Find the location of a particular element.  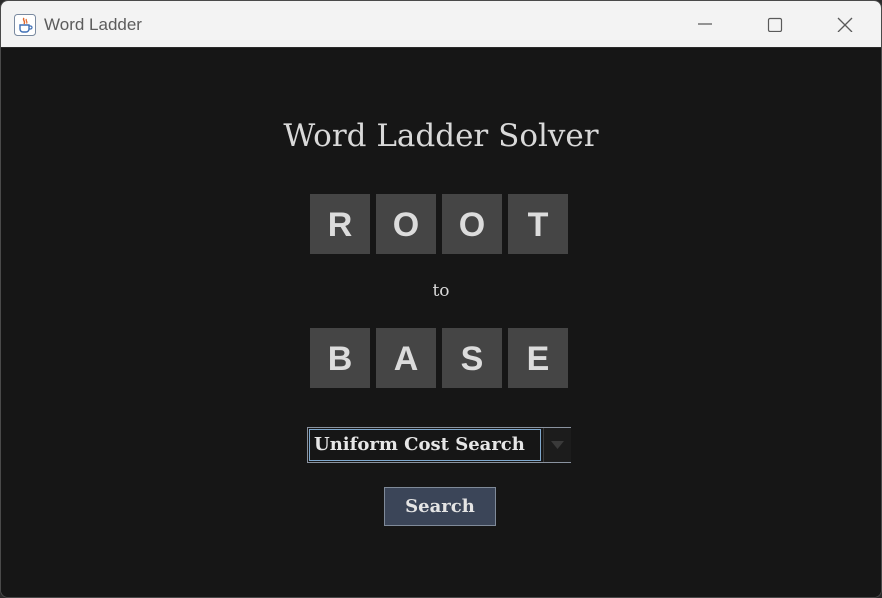

java-coffee-cup-icon is located at coordinates (25, 25).